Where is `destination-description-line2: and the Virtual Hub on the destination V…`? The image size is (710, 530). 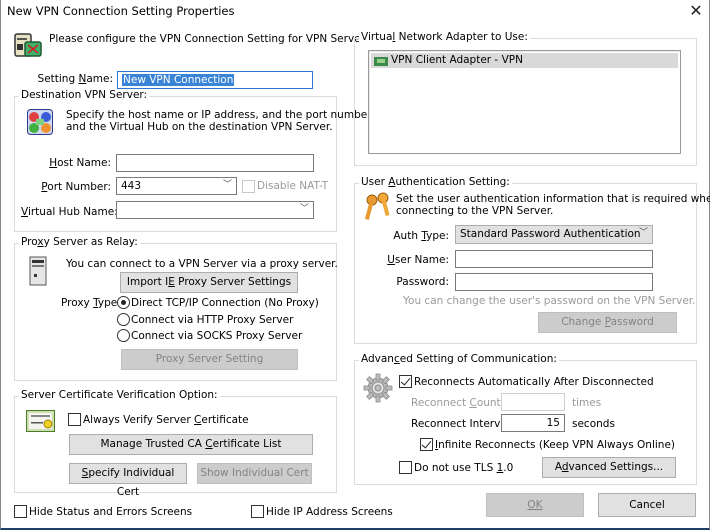
destination-description-line2: and the Virtual Hub on the destination V… is located at coordinates (199, 127).